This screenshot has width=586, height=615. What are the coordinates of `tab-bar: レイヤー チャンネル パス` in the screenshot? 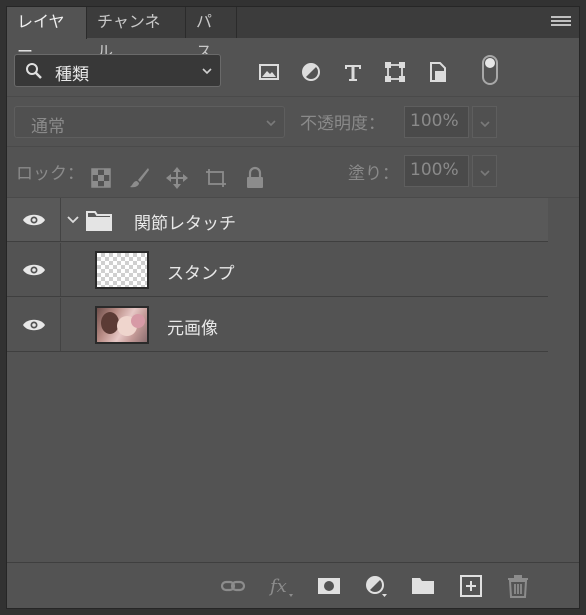 It's located at (293, 34).